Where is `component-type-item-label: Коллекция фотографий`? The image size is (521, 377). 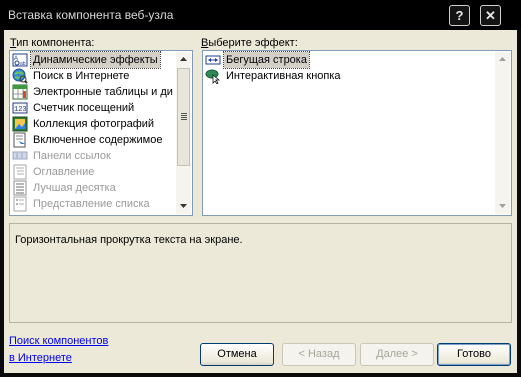 component-type-item-label: Коллекция фотографий is located at coordinates (94, 124).